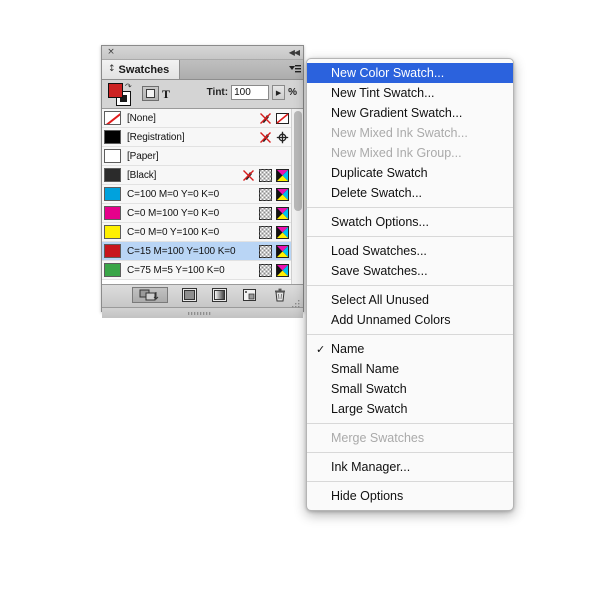  I want to click on swatch-name-label: C=100 M=0 Y=0 K=0, so click(173, 194).